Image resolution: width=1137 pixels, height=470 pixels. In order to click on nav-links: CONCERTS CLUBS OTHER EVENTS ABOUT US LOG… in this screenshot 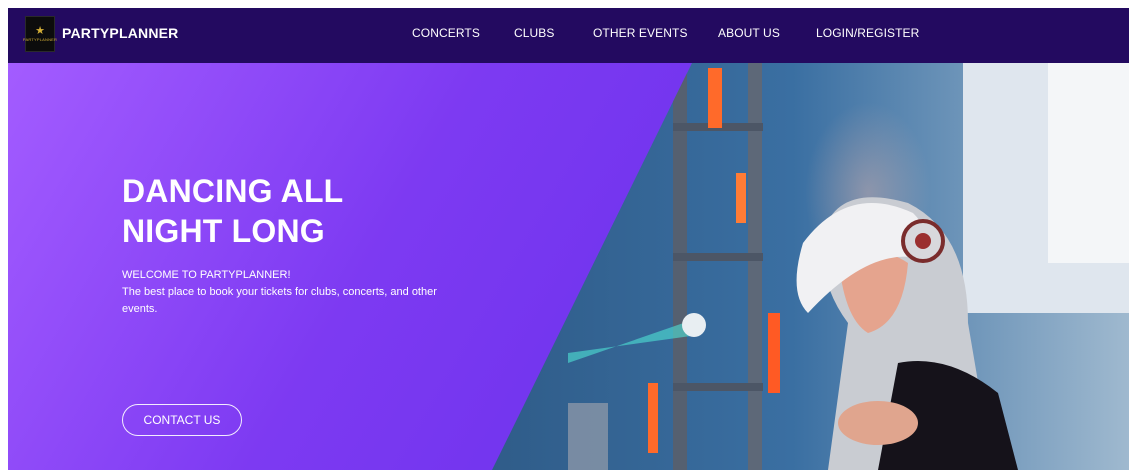, I will do `click(568, 36)`.